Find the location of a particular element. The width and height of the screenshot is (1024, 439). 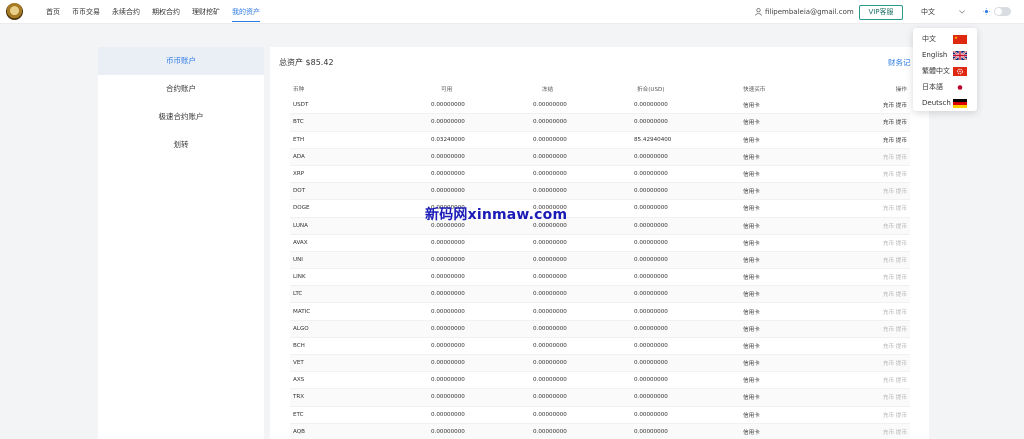

gold-coin-logo-icon is located at coordinates (14, 11).